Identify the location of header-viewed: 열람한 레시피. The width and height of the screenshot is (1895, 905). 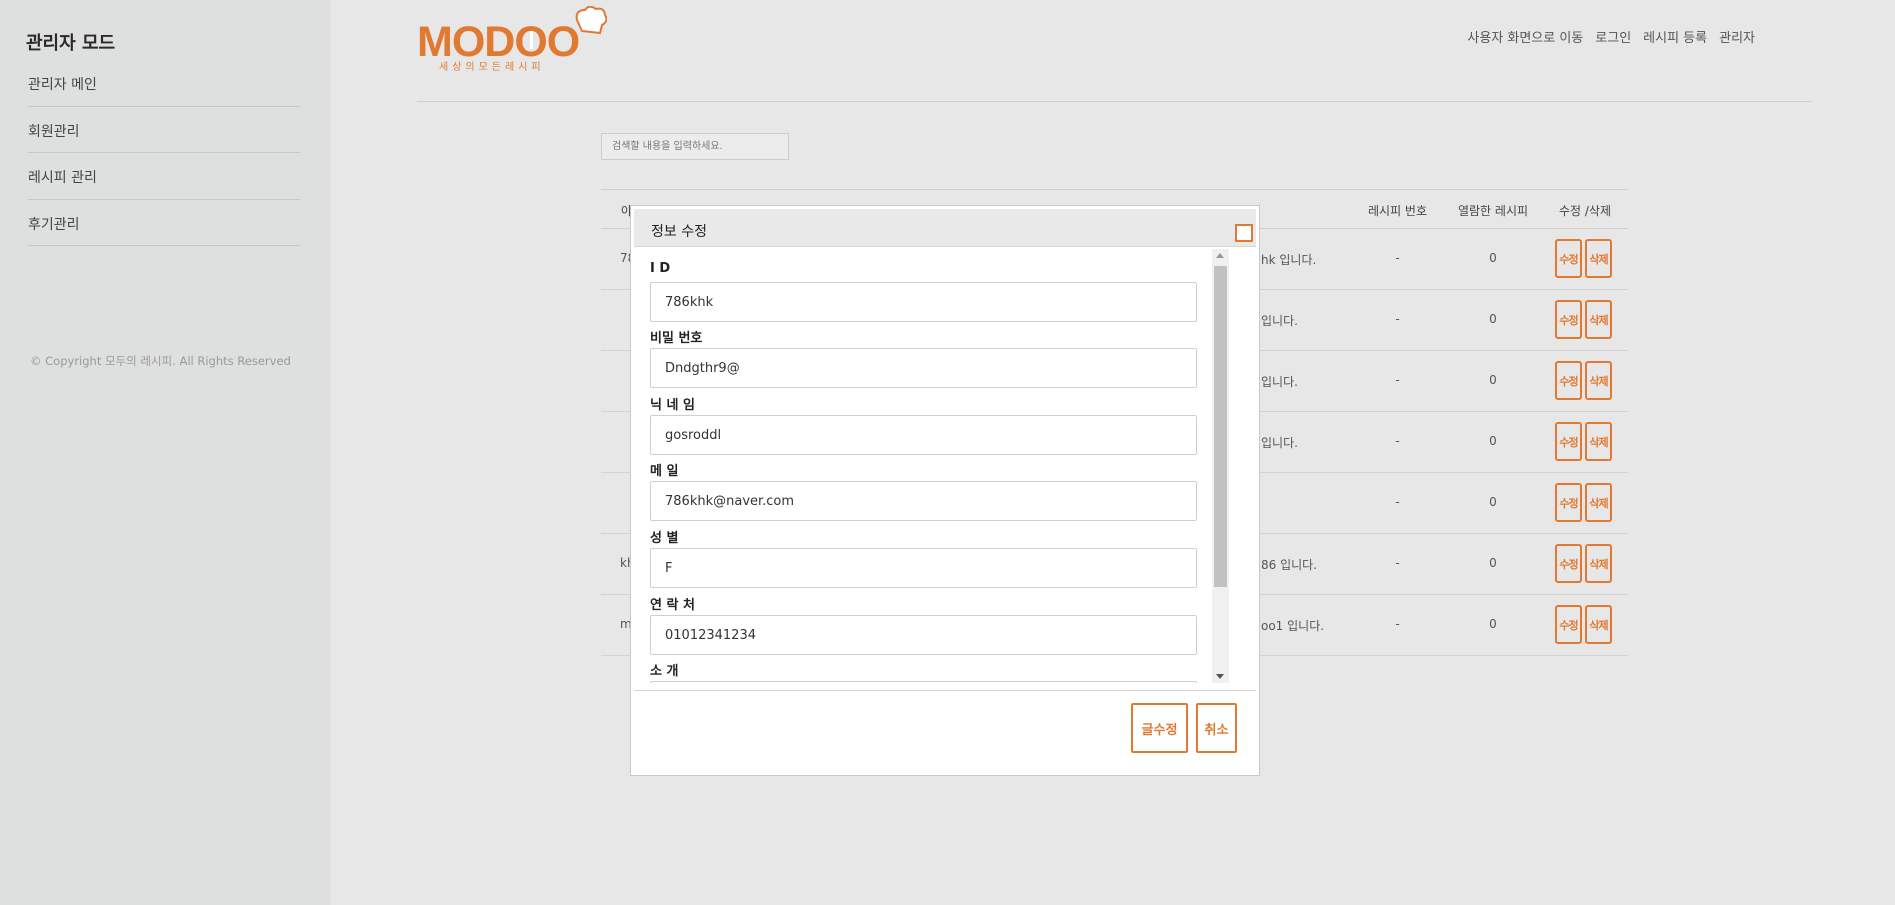
(1493, 211).